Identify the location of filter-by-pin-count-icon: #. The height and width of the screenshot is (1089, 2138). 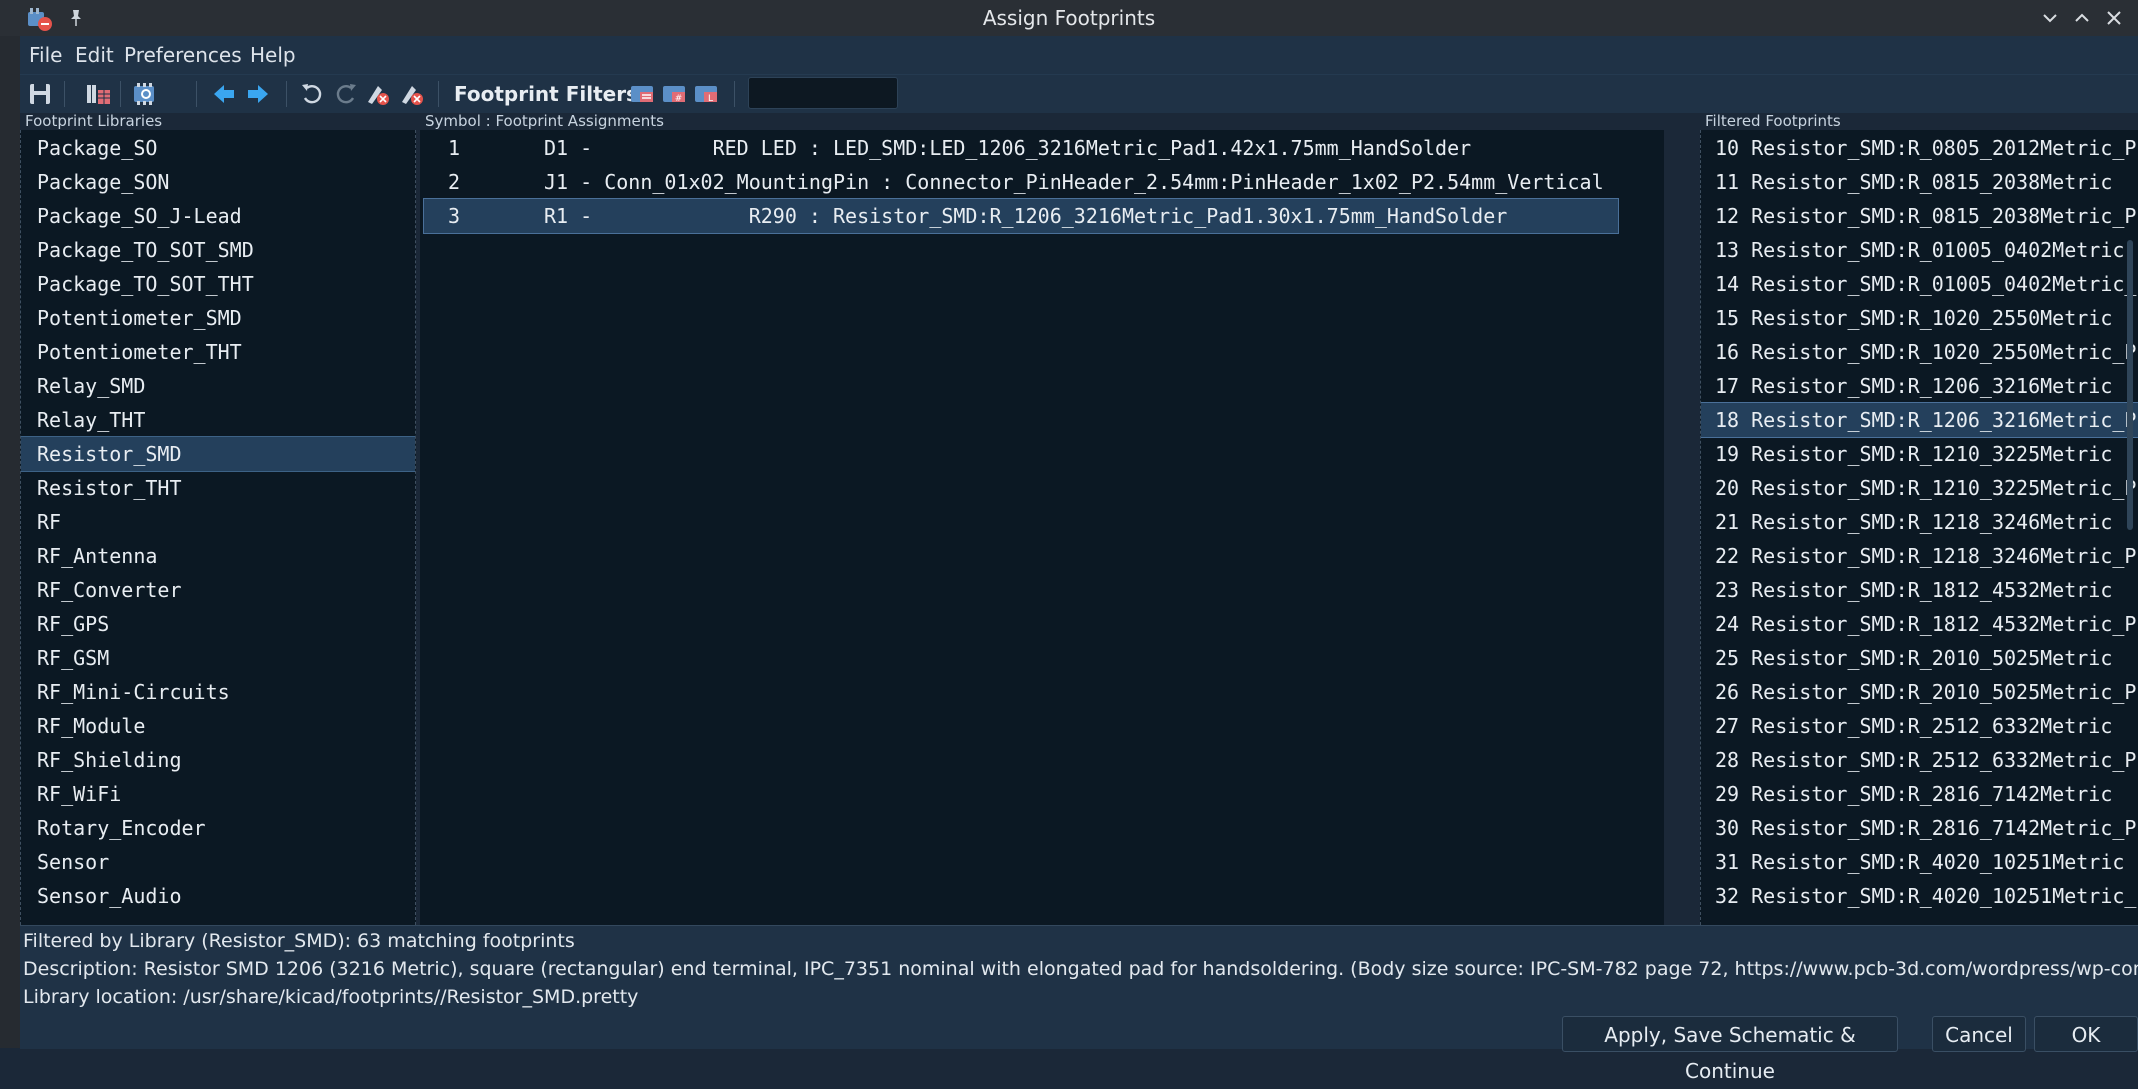
(674, 94).